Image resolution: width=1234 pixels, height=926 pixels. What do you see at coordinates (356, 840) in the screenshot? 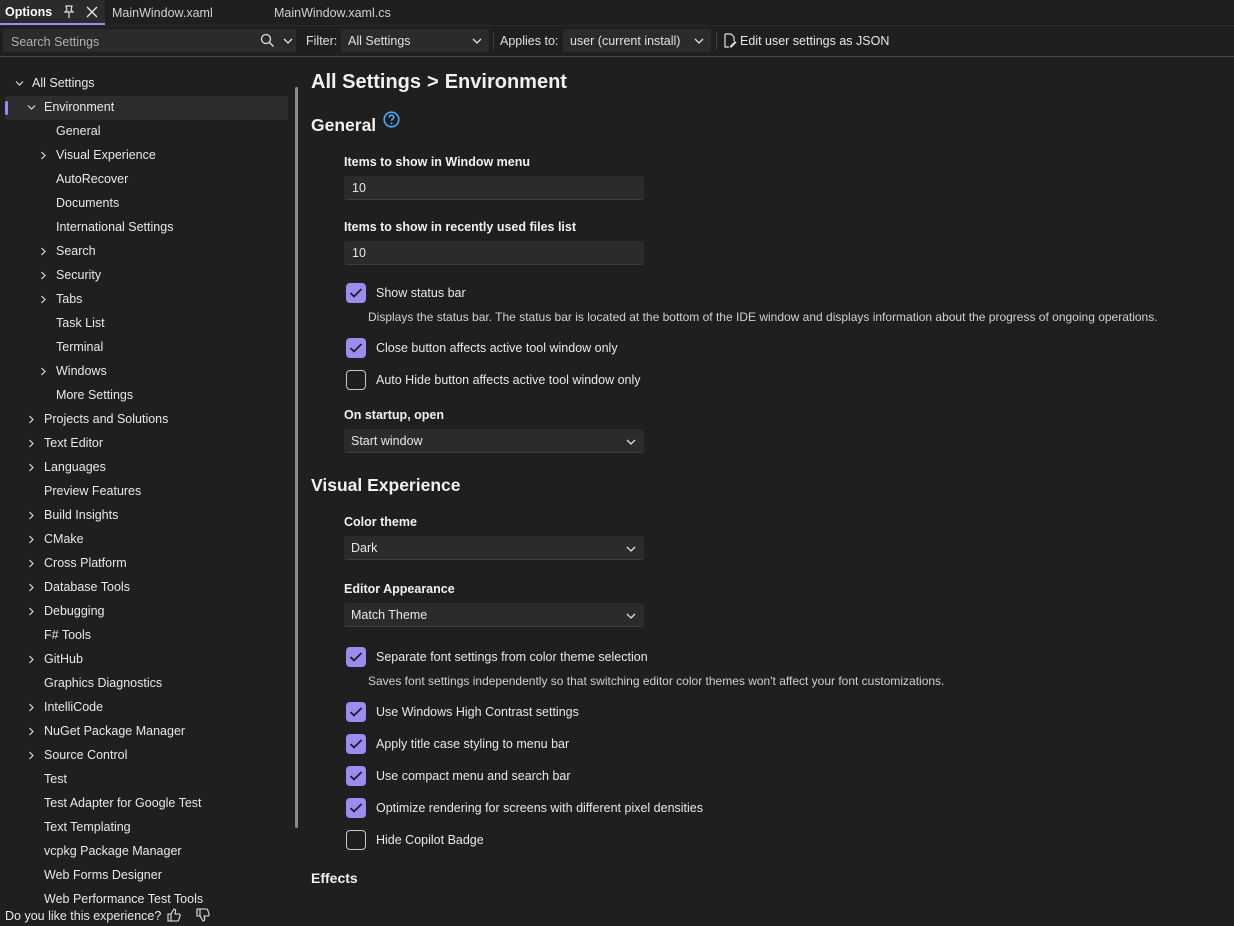
I see `hide-copilot-checkbox` at bounding box center [356, 840].